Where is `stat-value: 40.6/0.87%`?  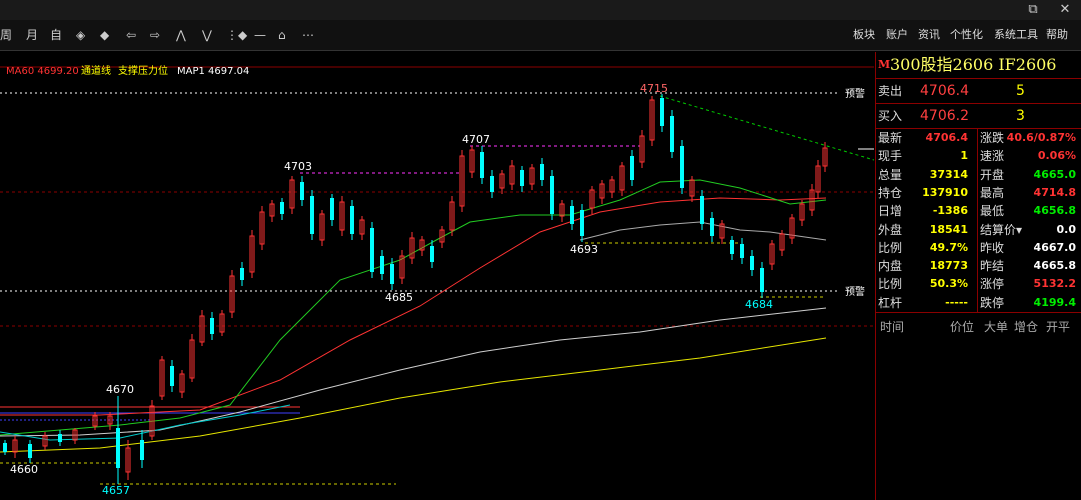
stat-value: 40.6/0.87% is located at coordinates (1041, 137).